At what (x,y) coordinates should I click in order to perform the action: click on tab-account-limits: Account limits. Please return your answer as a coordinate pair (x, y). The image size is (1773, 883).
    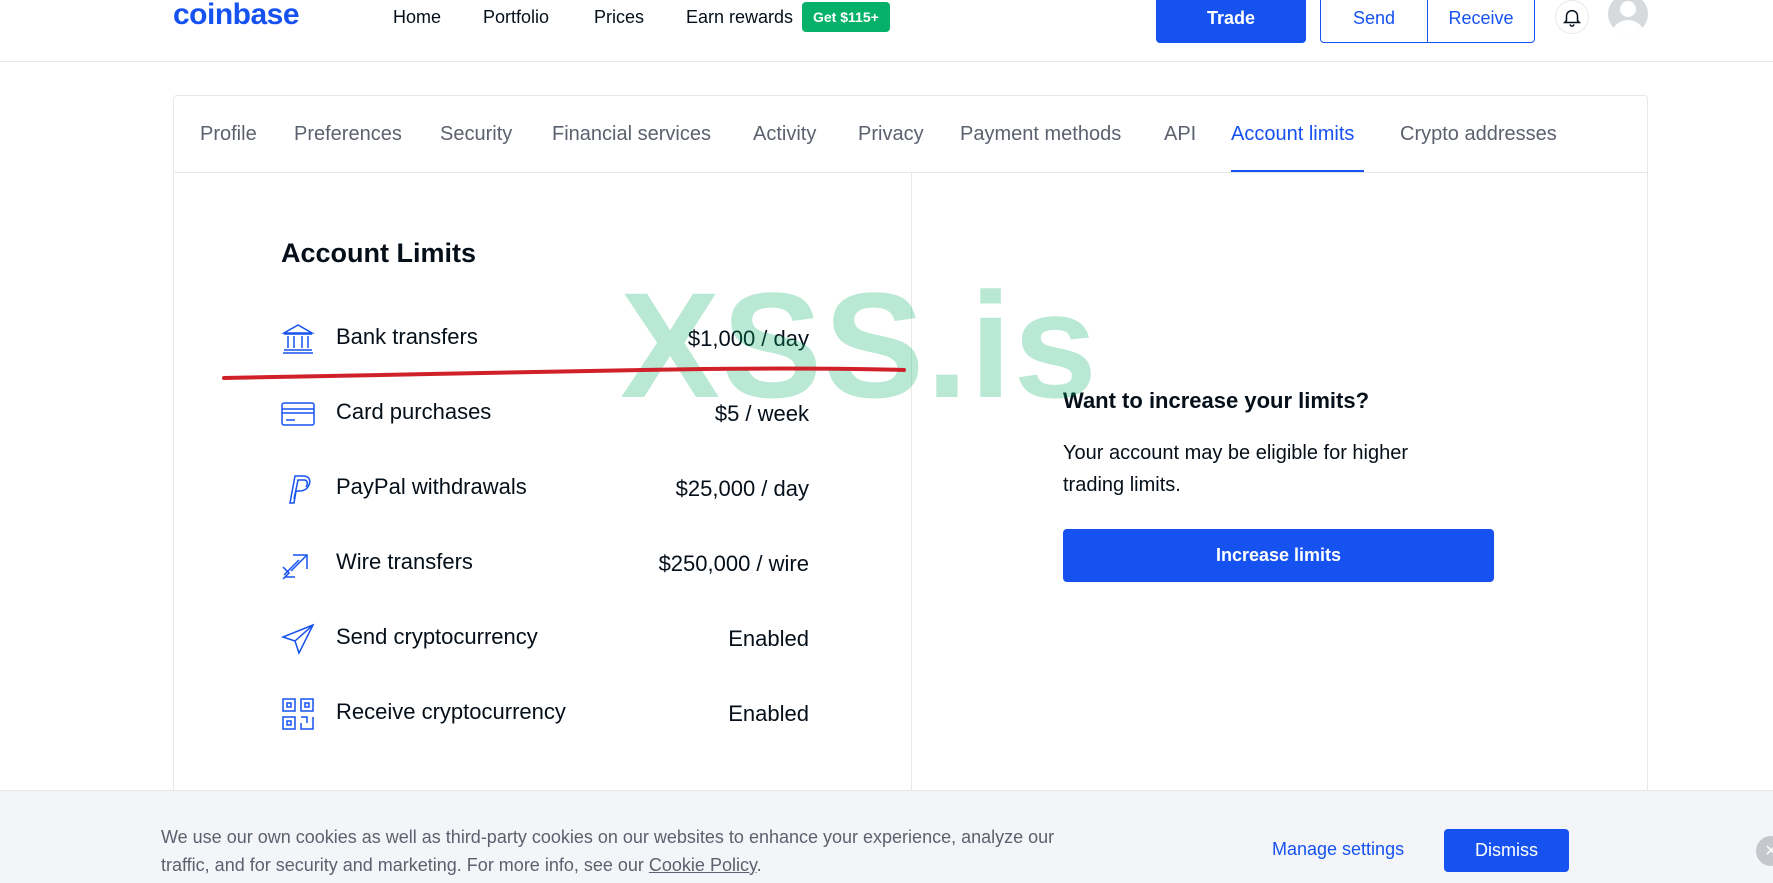
    Looking at the image, I should click on (1292, 134).